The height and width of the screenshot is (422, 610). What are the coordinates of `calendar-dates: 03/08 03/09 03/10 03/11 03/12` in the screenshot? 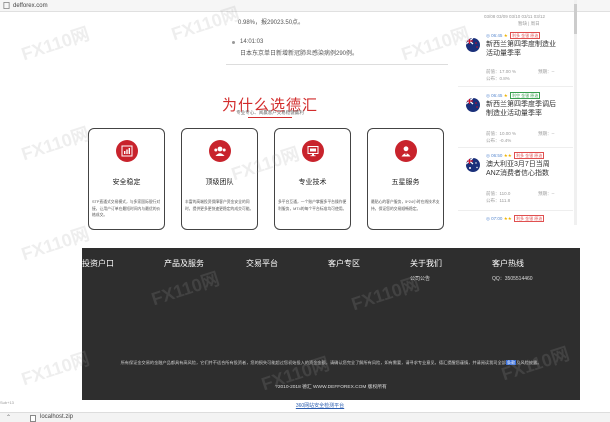 It's located at (514, 16).